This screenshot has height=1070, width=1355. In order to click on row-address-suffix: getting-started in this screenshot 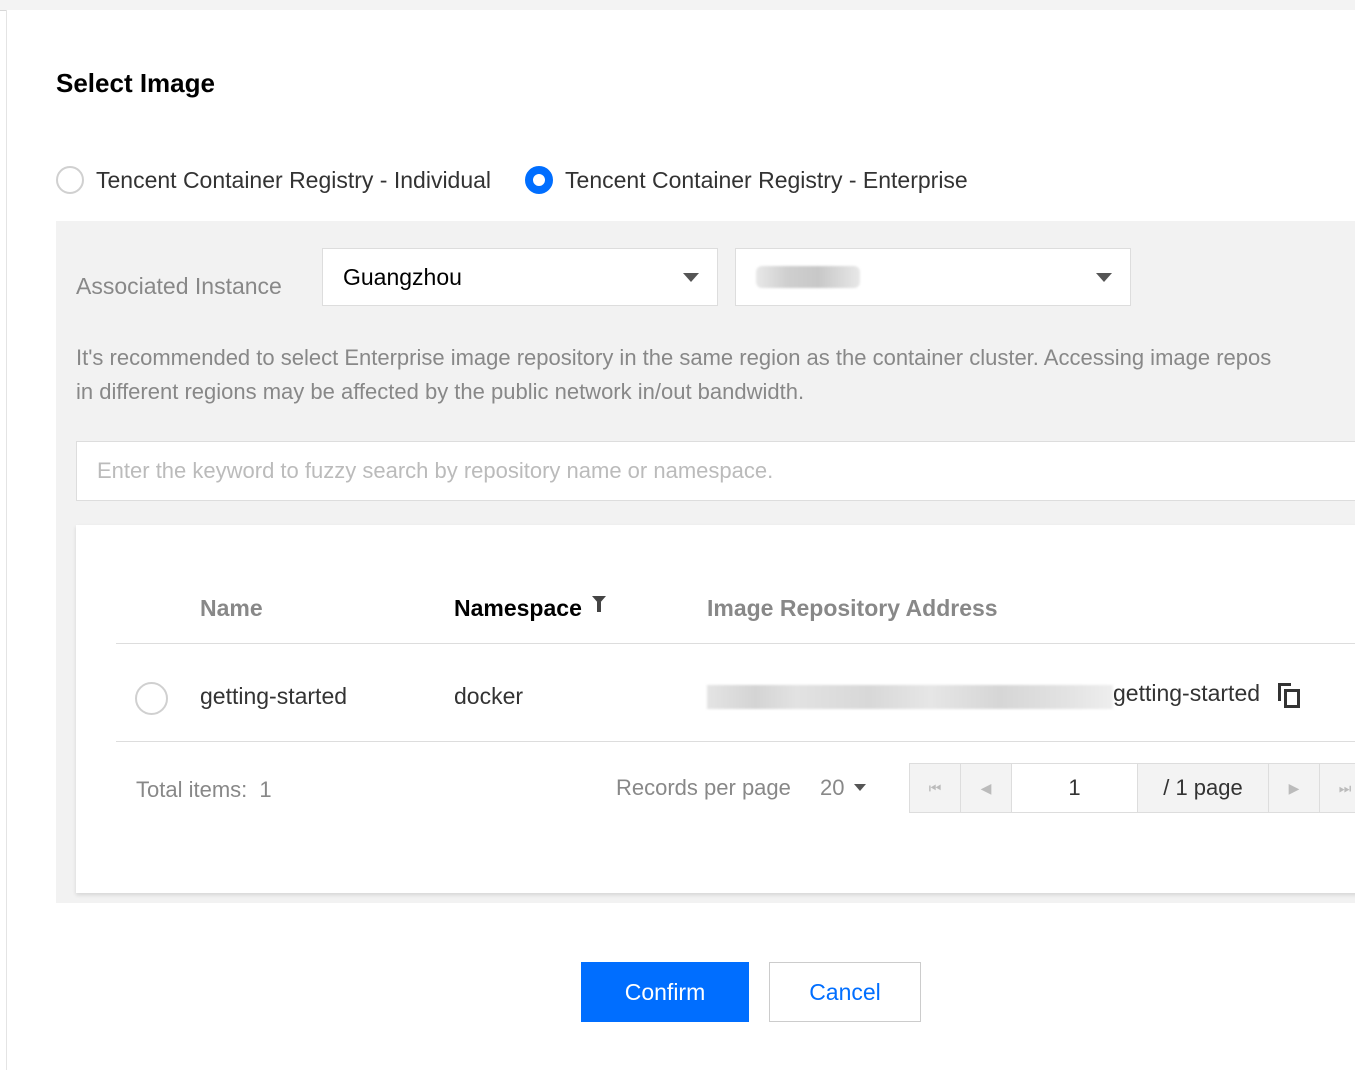, I will do `click(1187, 693)`.